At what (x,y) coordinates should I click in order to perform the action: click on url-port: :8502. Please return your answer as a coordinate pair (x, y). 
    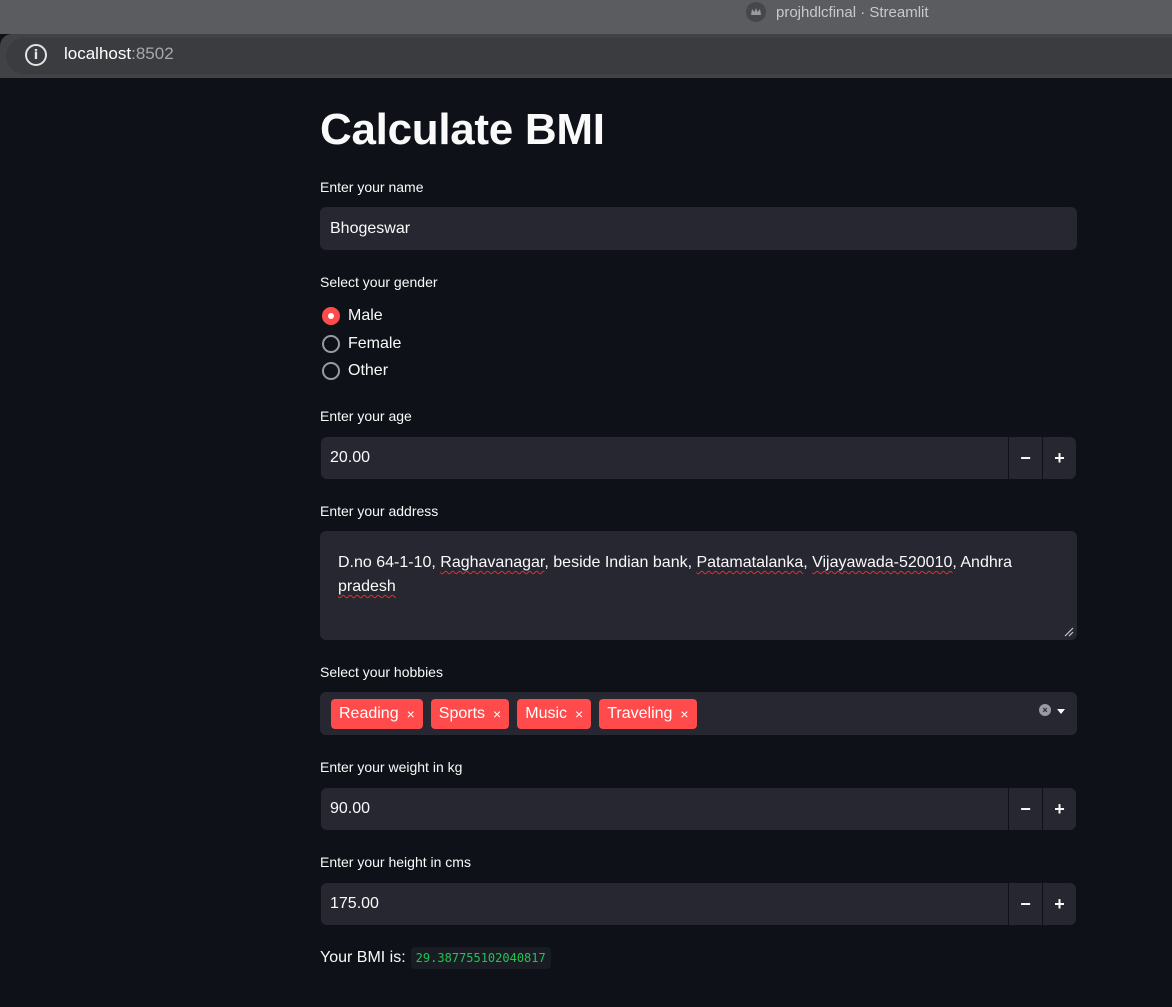
    Looking at the image, I should click on (152, 53).